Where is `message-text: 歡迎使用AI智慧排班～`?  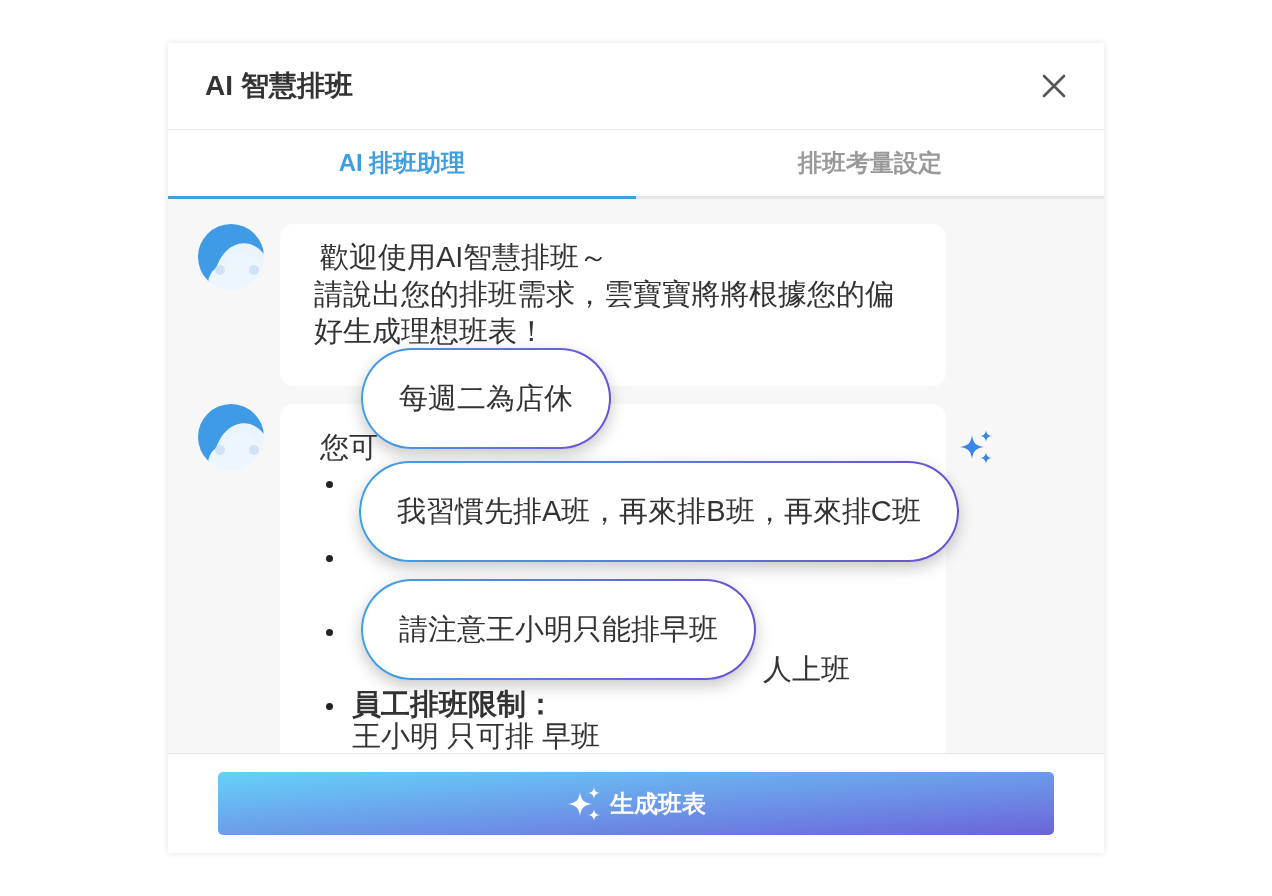 message-text: 歡迎使用AI智慧排班～ is located at coordinates (464, 257).